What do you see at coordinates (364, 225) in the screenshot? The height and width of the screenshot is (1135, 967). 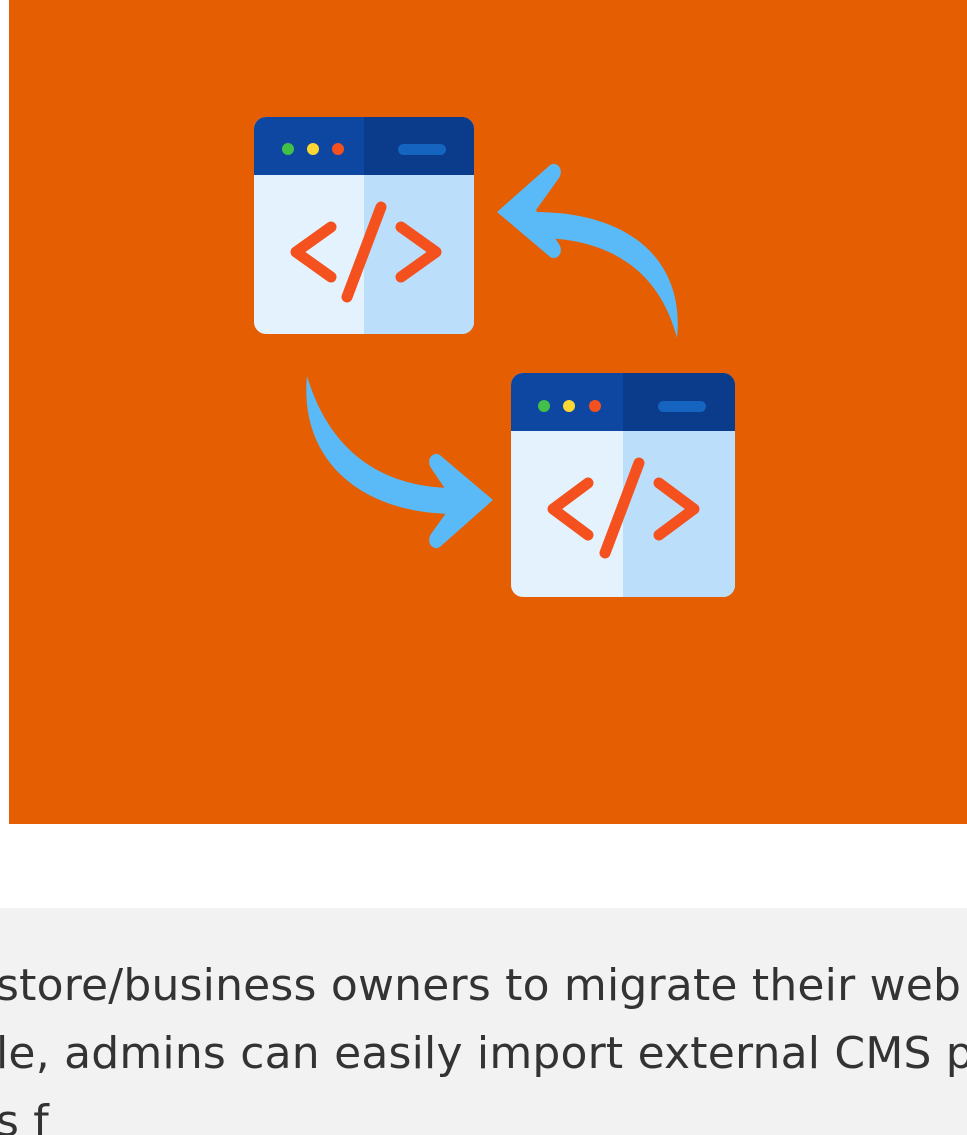 I see `source-window-icon` at bounding box center [364, 225].